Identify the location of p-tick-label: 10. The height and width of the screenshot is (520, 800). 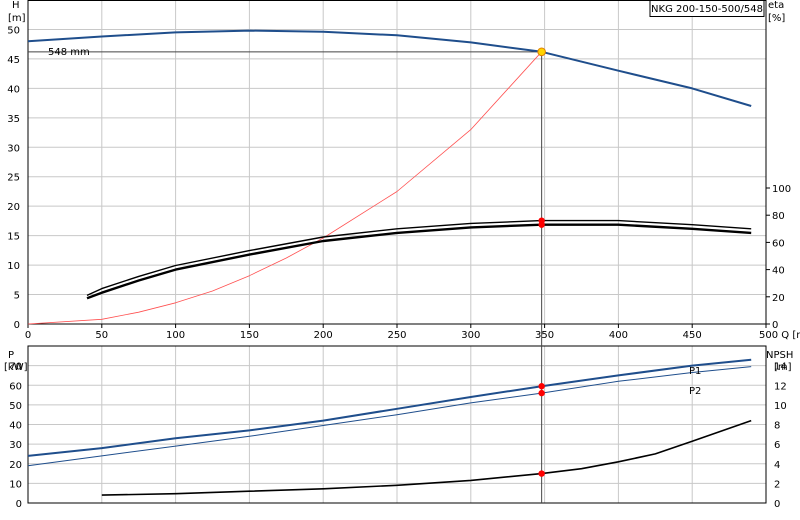
(15, 484).